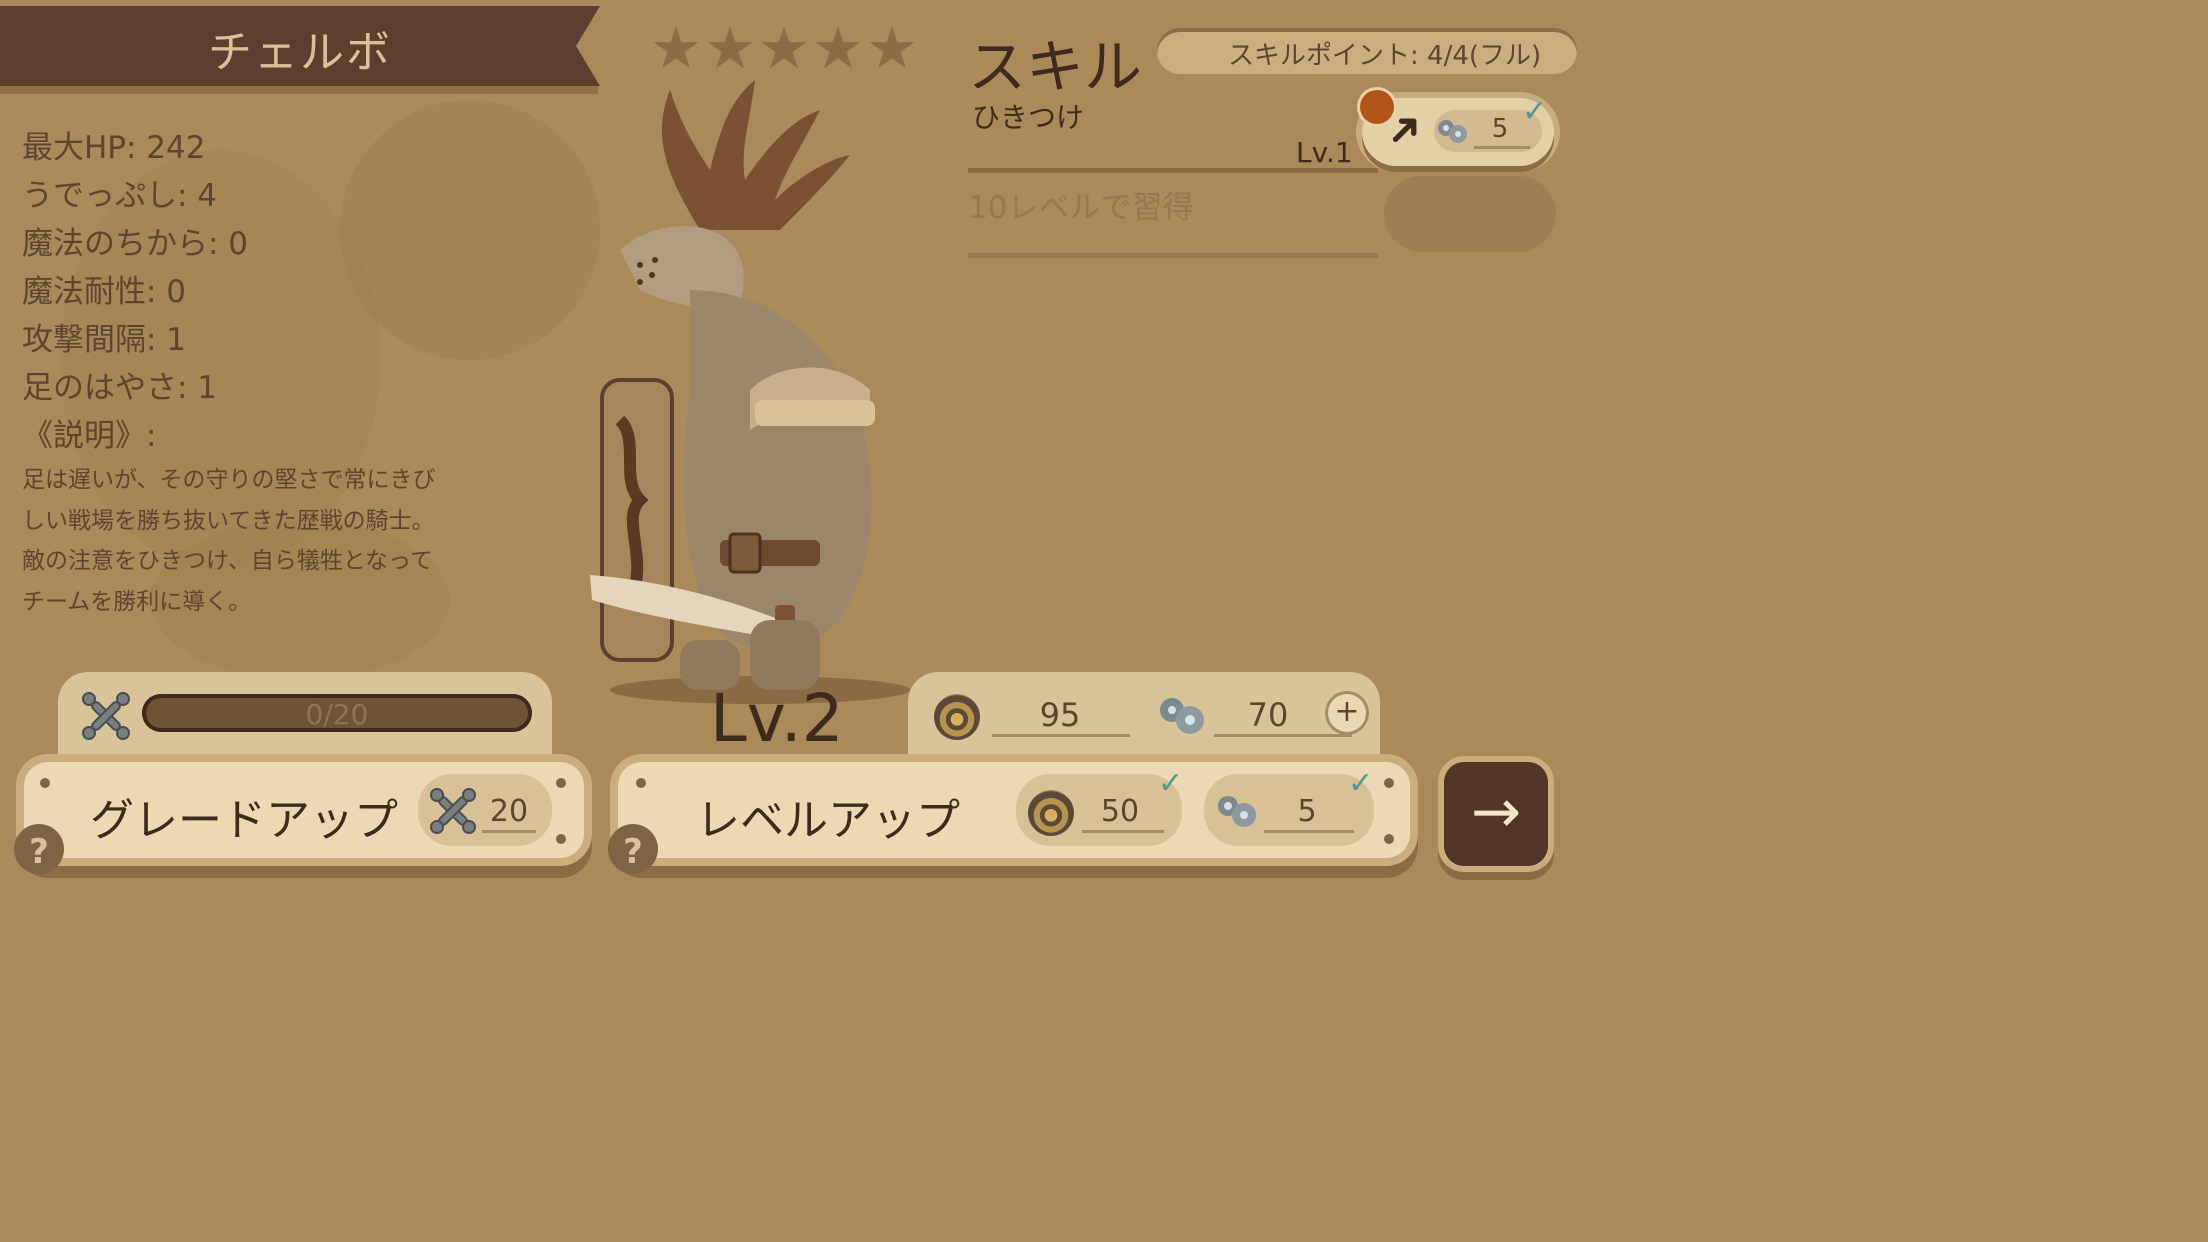 This screenshot has width=2208, height=1242. Describe the element at coordinates (1081, 208) in the screenshot. I see `locked-skill-text: 10レベルで習得` at that location.